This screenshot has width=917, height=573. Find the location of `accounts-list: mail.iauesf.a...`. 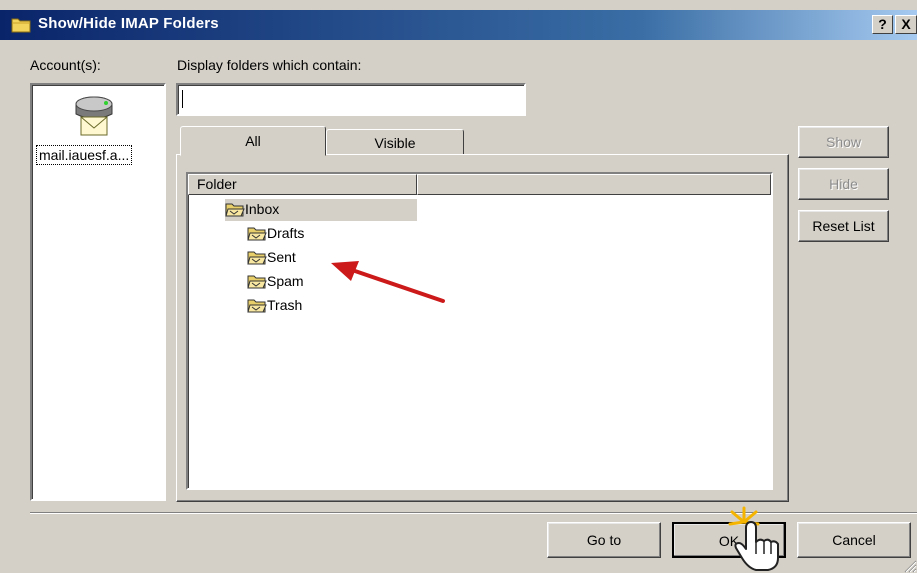

accounts-list: mail.iauesf.a... is located at coordinates (98, 292).